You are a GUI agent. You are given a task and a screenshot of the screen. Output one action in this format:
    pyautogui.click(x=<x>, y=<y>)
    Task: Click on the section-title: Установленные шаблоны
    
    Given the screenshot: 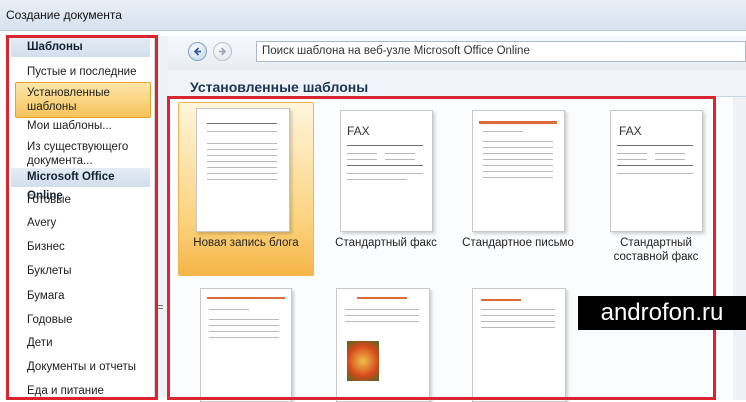 What is the action you would take?
    pyautogui.click(x=279, y=87)
    